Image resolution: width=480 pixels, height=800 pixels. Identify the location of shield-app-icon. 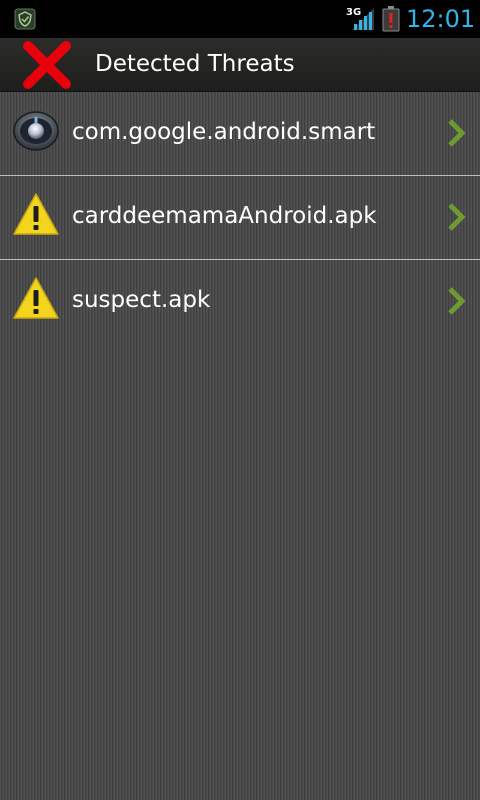
(25, 19).